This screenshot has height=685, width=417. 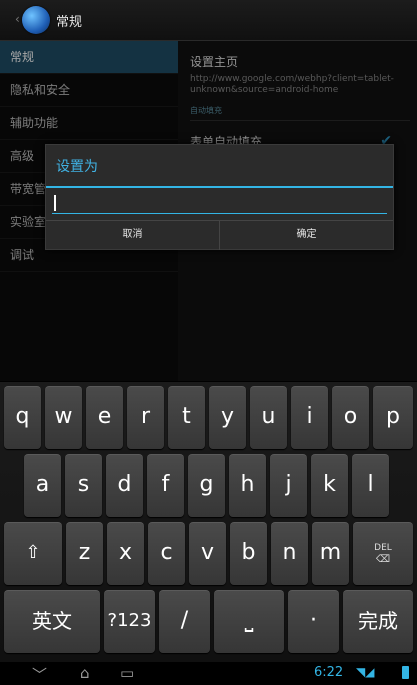 I want to click on delete-icon: ⌫, so click(x=383, y=559).